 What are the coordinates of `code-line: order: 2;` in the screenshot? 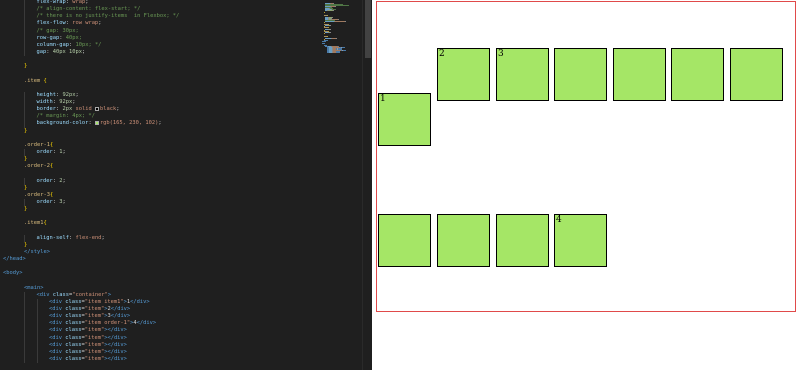 It's located at (159, 181).